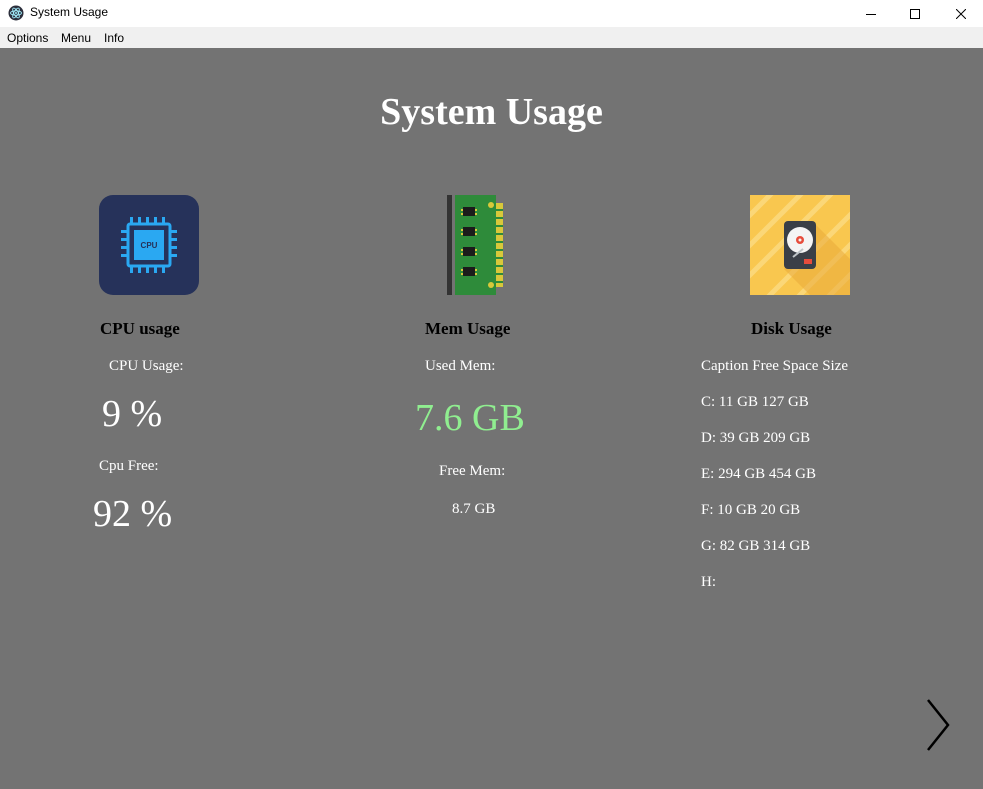 The height and width of the screenshot is (789, 983). I want to click on cpu-icon: CPU, so click(149, 245).